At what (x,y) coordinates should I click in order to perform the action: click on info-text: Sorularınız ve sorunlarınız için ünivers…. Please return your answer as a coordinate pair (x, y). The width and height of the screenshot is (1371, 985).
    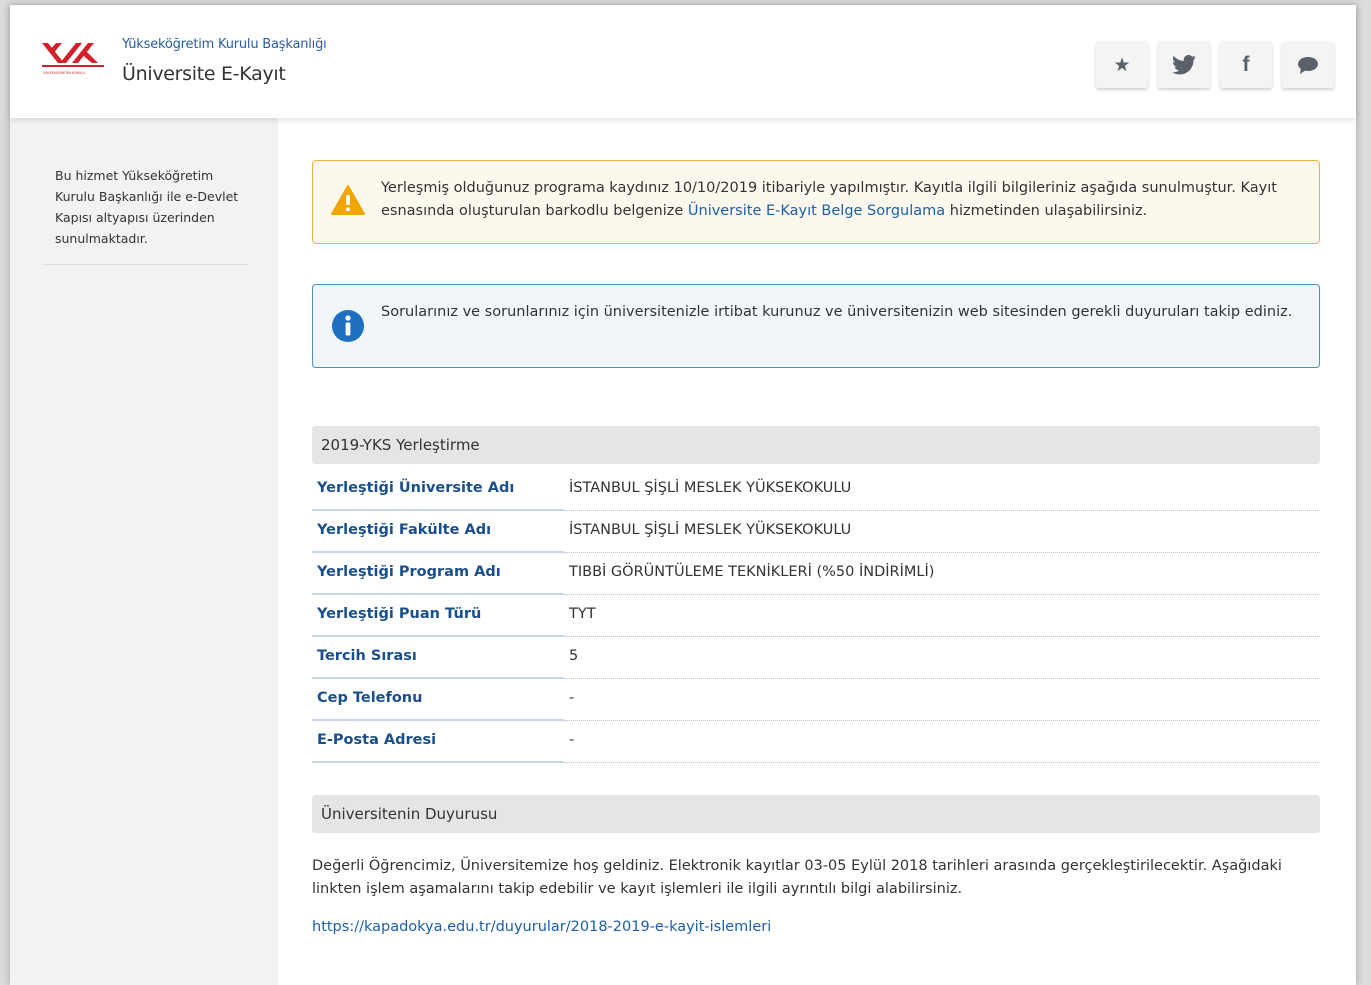
    Looking at the image, I should click on (837, 312).